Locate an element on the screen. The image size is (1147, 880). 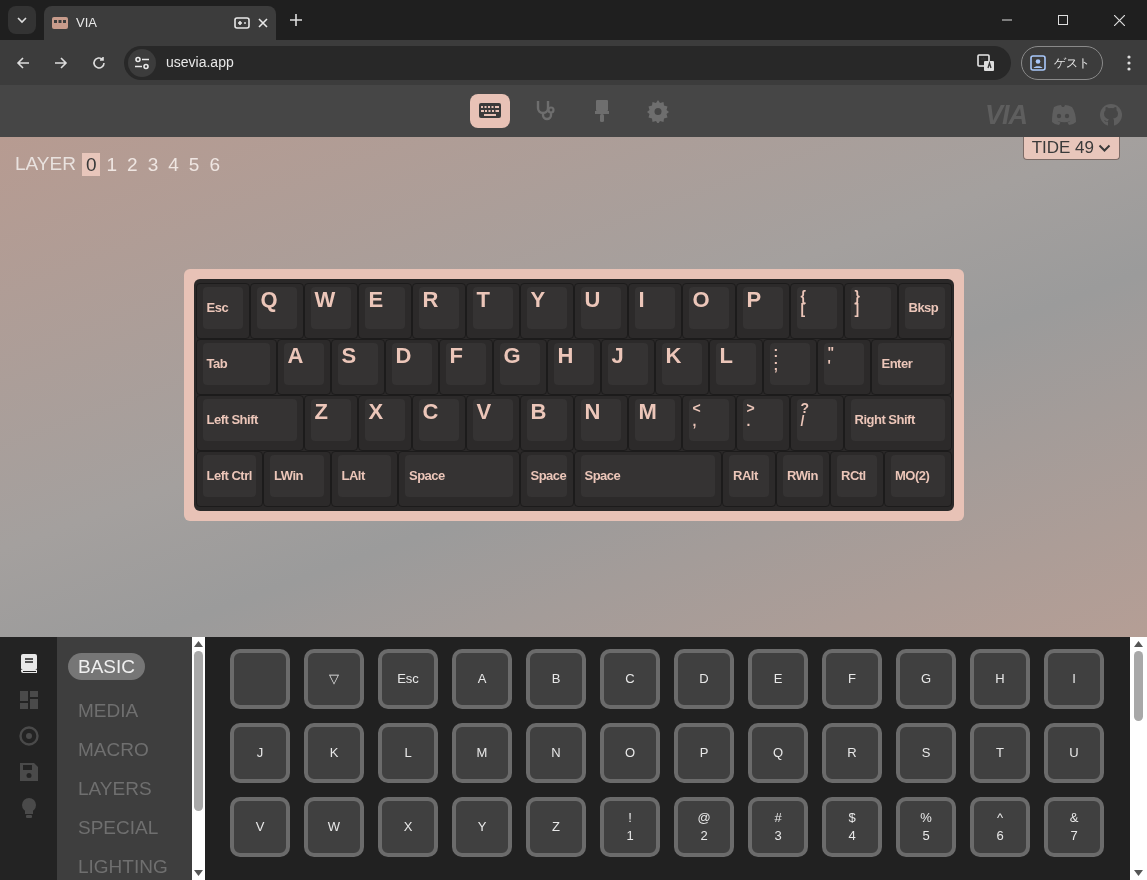
keycap: : ; is located at coordinates (789, 366).